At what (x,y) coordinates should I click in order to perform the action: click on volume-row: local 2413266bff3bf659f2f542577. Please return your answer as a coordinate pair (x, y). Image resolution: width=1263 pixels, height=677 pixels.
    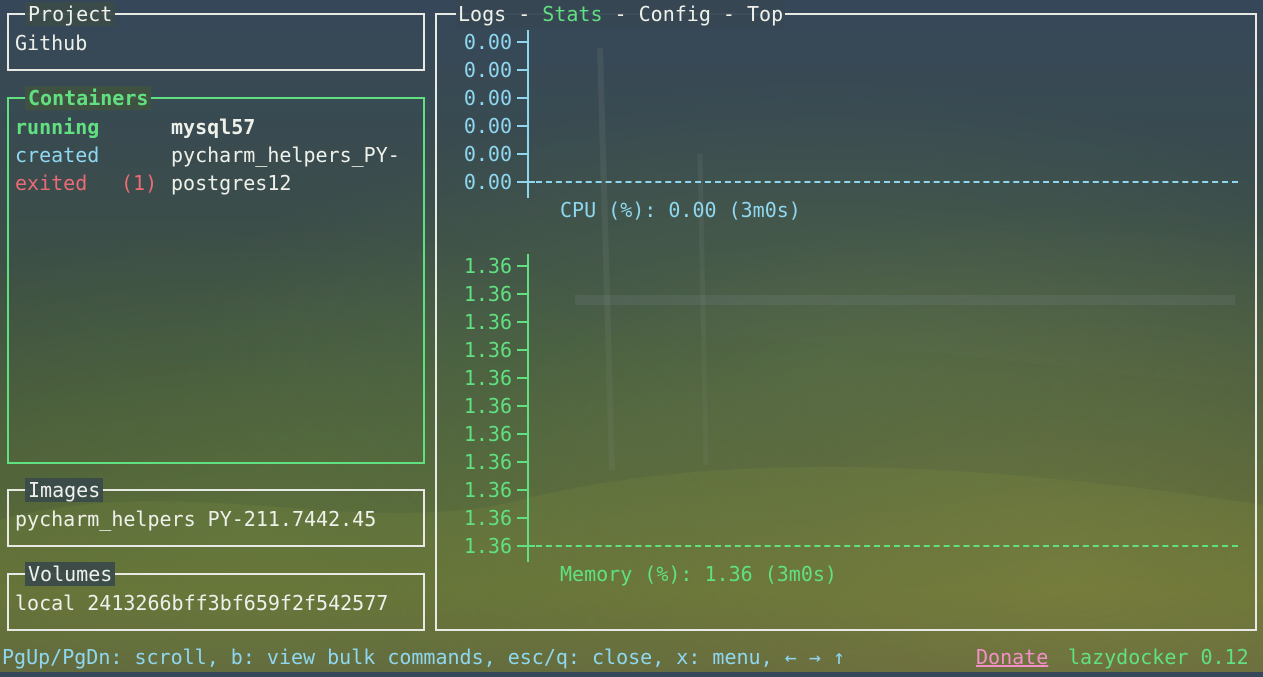
    Looking at the image, I should click on (201, 603).